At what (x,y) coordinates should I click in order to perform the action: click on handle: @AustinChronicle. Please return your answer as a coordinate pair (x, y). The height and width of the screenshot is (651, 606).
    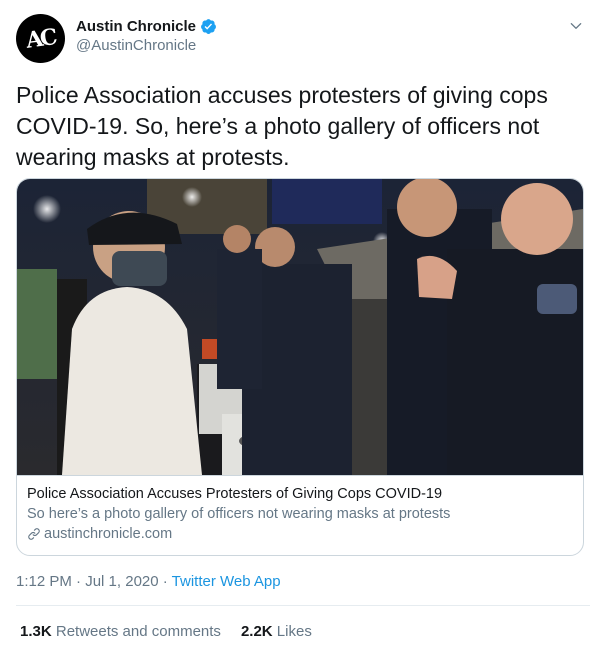
    Looking at the image, I should click on (146, 45).